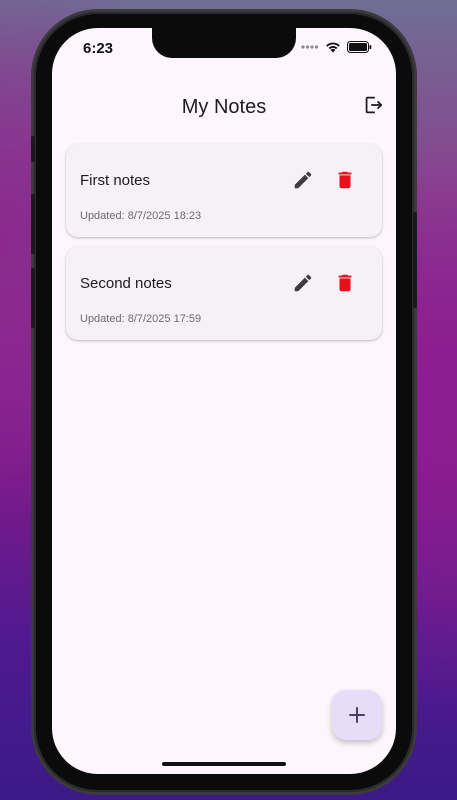 The height and width of the screenshot is (800, 457). Describe the element at coordinates (126, 283) in the screenshot. I see `note-title: Second notes` at that location.